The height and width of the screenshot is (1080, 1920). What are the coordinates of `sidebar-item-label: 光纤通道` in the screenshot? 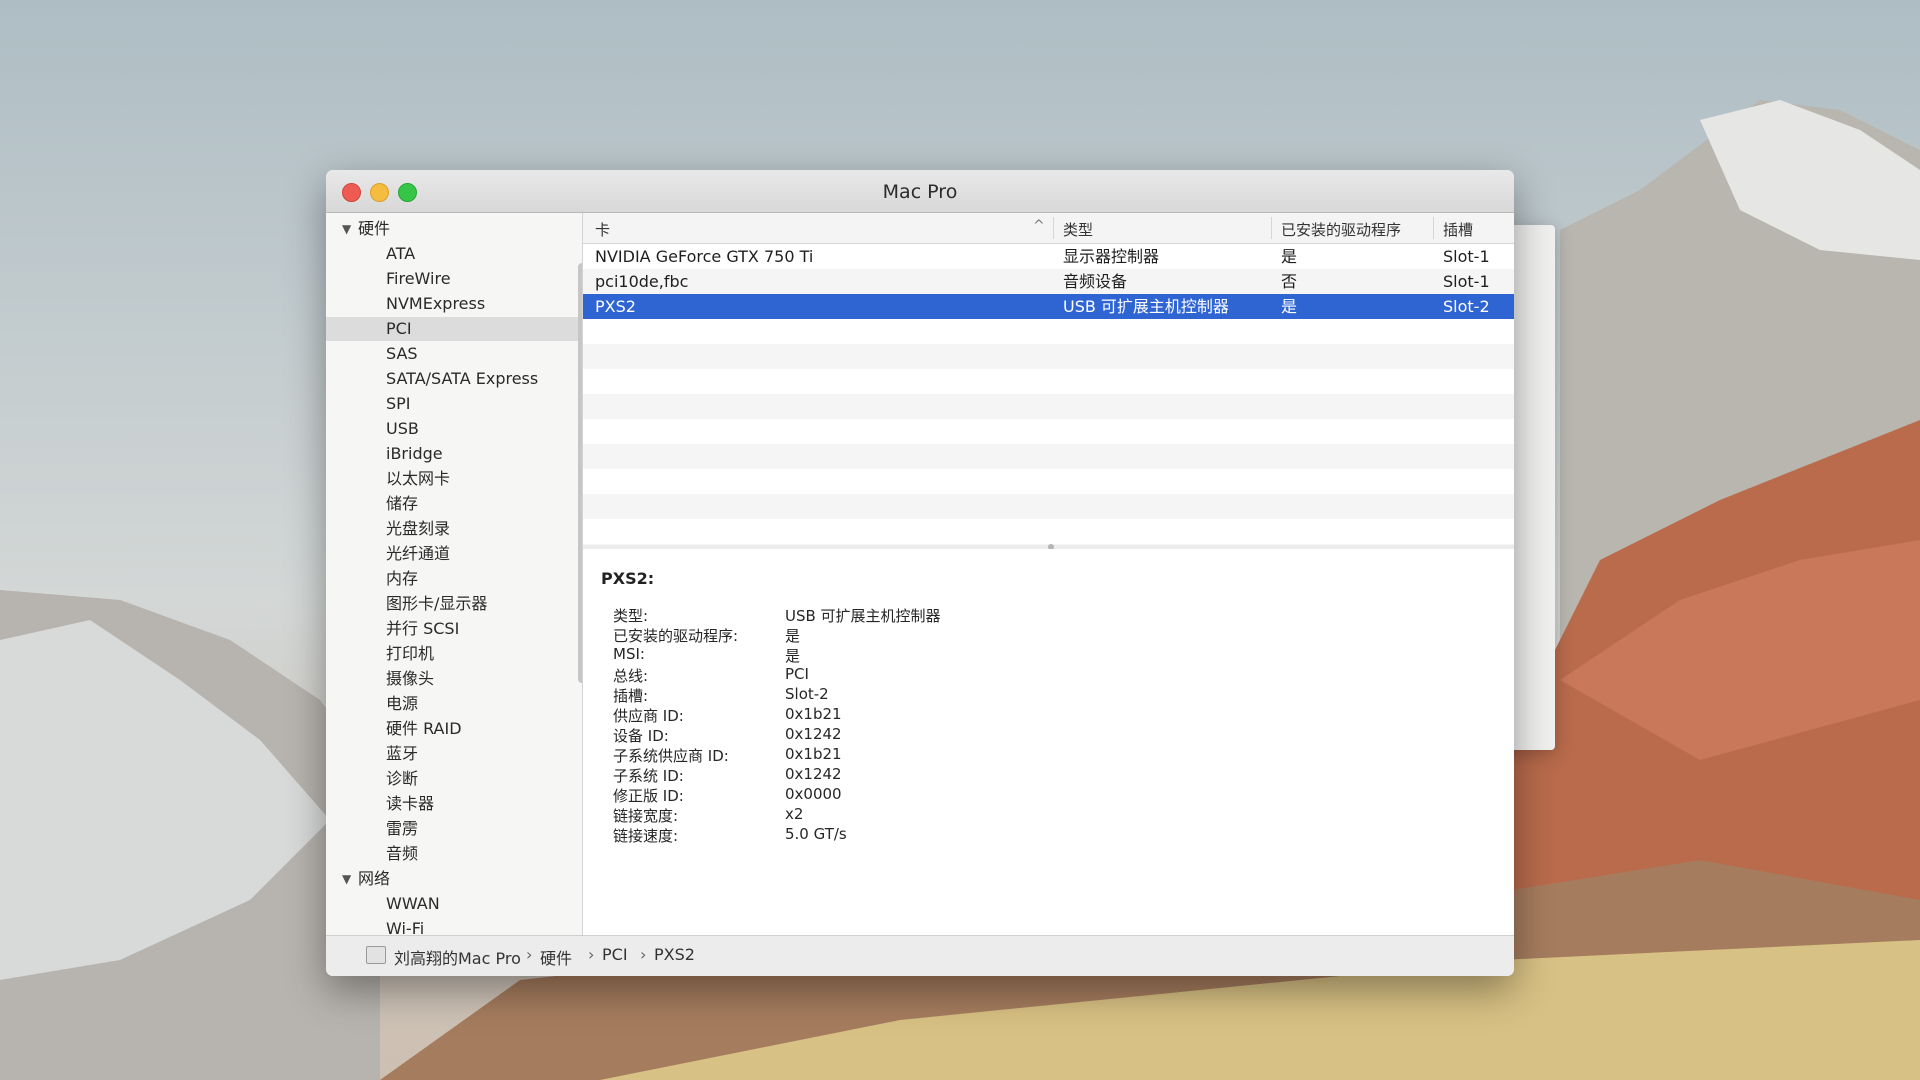 It's located at (418, 553).